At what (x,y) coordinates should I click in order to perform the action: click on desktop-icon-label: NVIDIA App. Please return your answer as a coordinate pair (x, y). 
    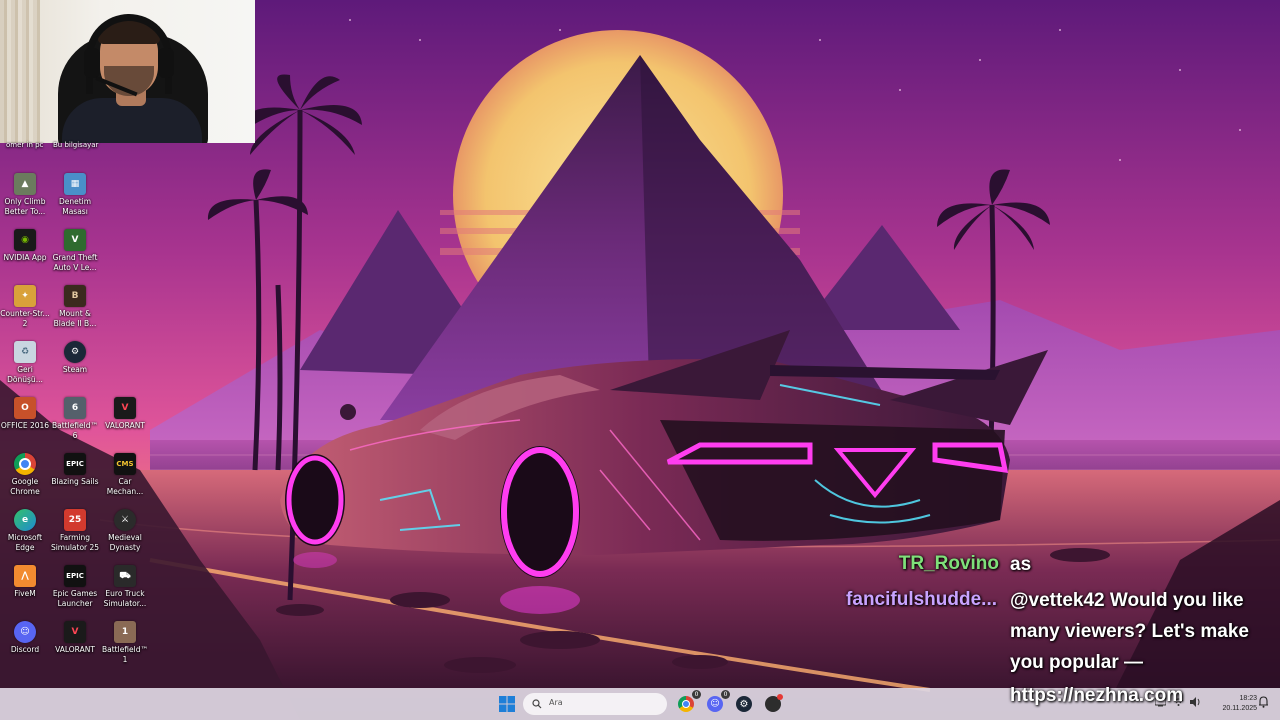
    Looking at the image, I should click on (25, 257).